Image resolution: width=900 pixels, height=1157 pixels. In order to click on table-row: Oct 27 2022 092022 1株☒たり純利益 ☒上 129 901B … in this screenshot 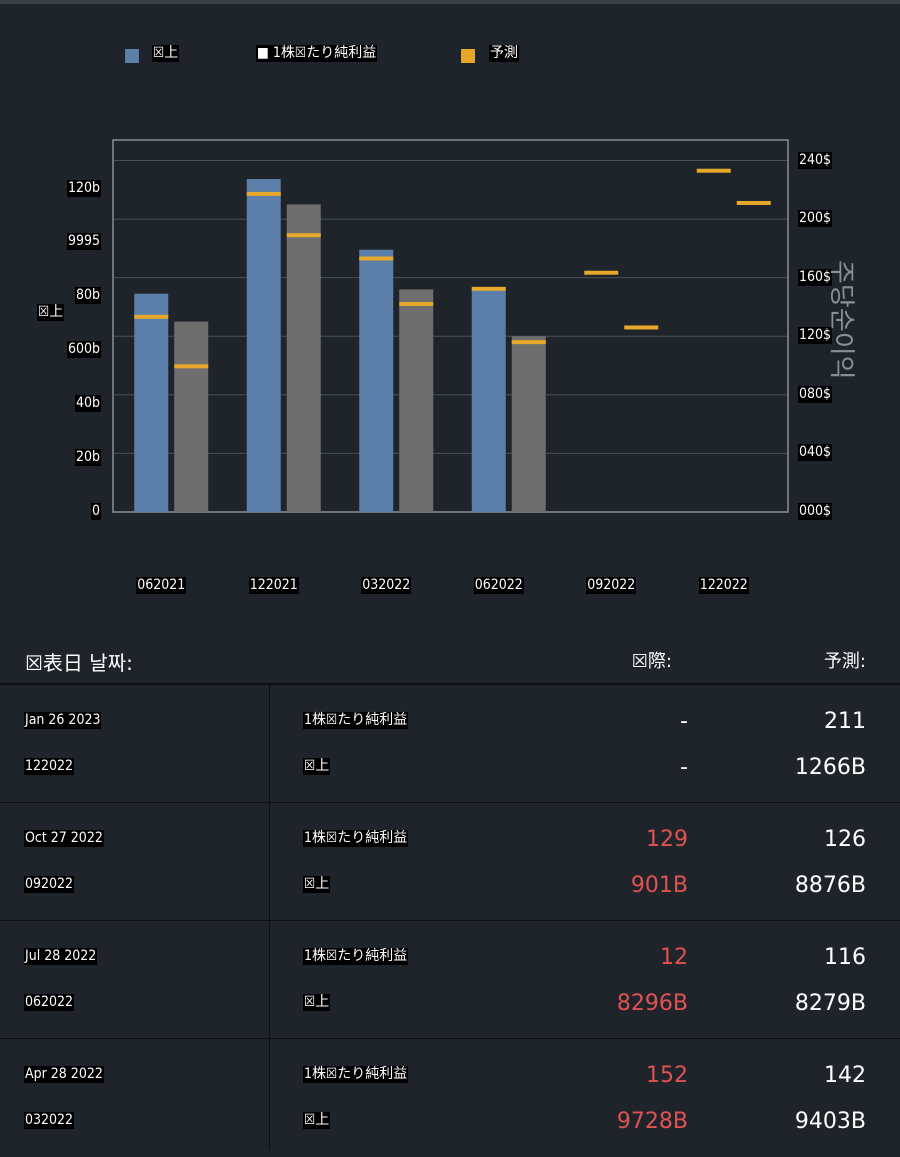, I will do `click(450, 861)`.